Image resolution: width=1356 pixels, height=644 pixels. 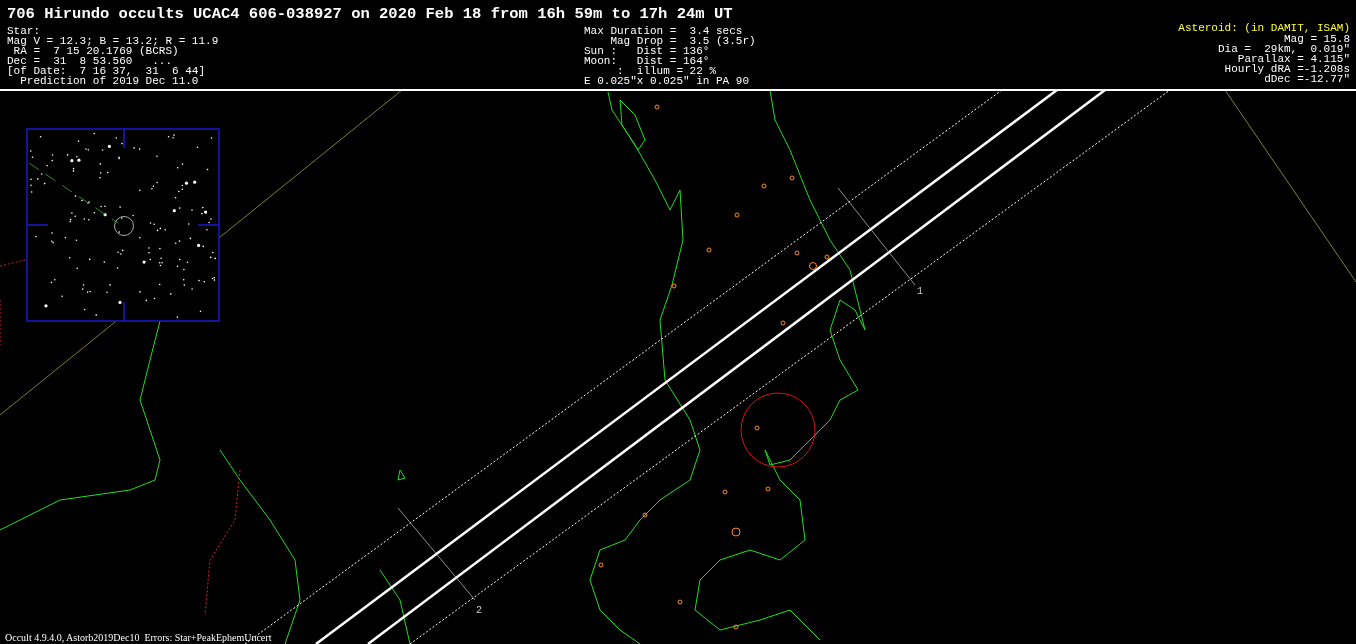 I want to click on path-label: 2, so click(x=479, y=611).